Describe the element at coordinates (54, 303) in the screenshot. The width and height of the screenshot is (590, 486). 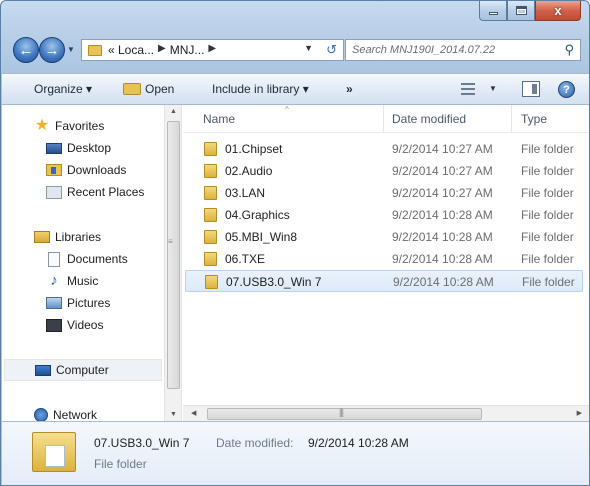
I see `pictures-icon` at that location.